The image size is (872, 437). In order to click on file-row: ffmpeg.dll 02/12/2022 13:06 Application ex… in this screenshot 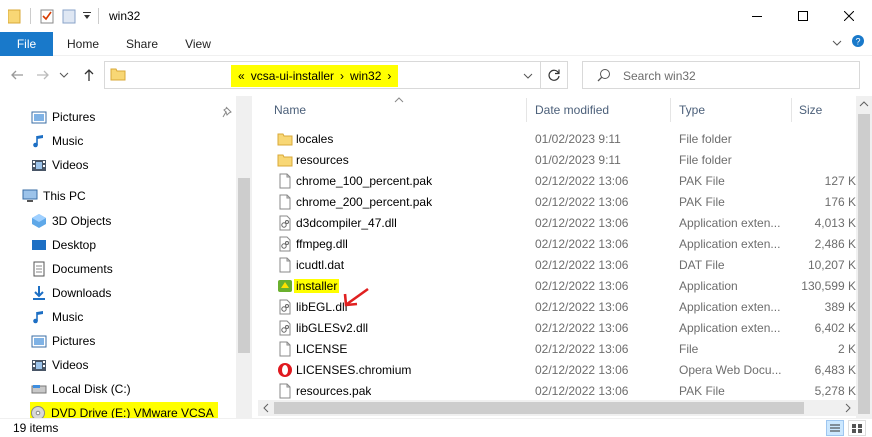, I will do `click(557, 244)`.